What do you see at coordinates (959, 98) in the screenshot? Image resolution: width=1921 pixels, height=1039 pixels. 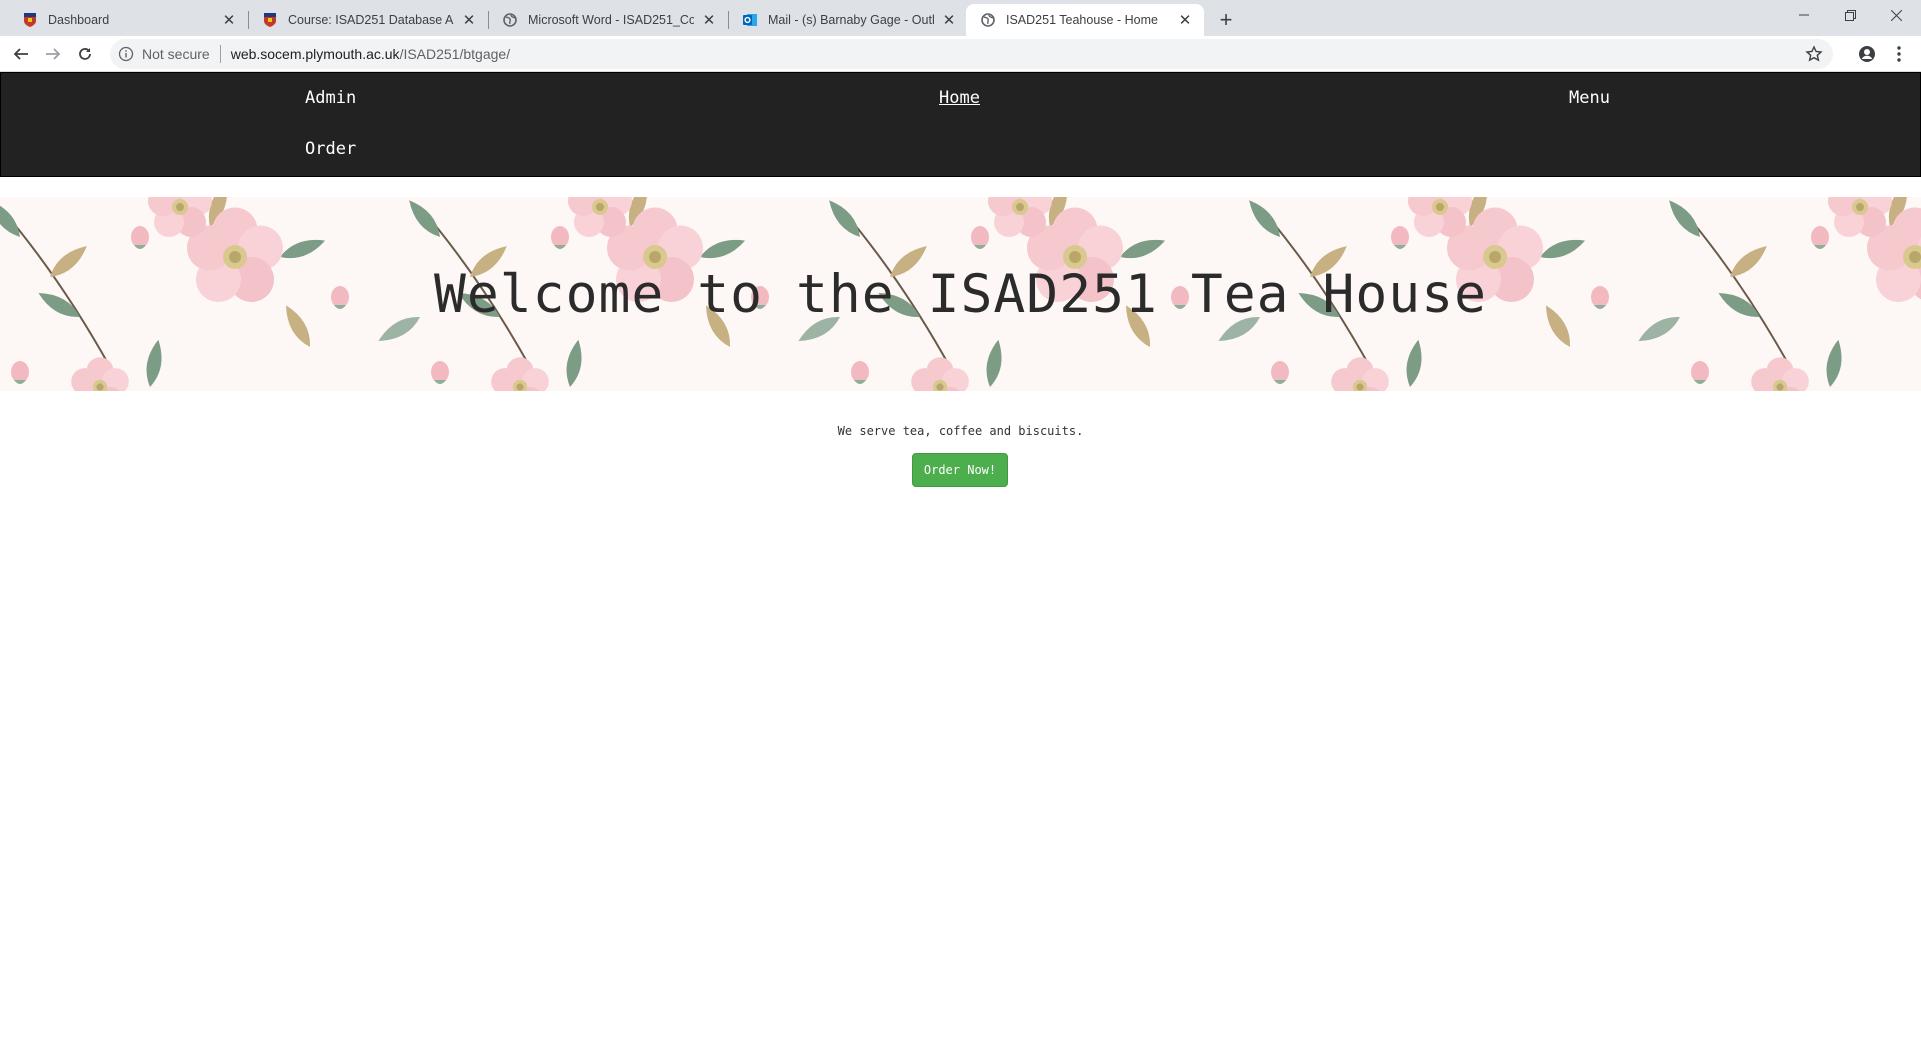 I see `nav-link-home: Home` at bounding box center [959, 98].